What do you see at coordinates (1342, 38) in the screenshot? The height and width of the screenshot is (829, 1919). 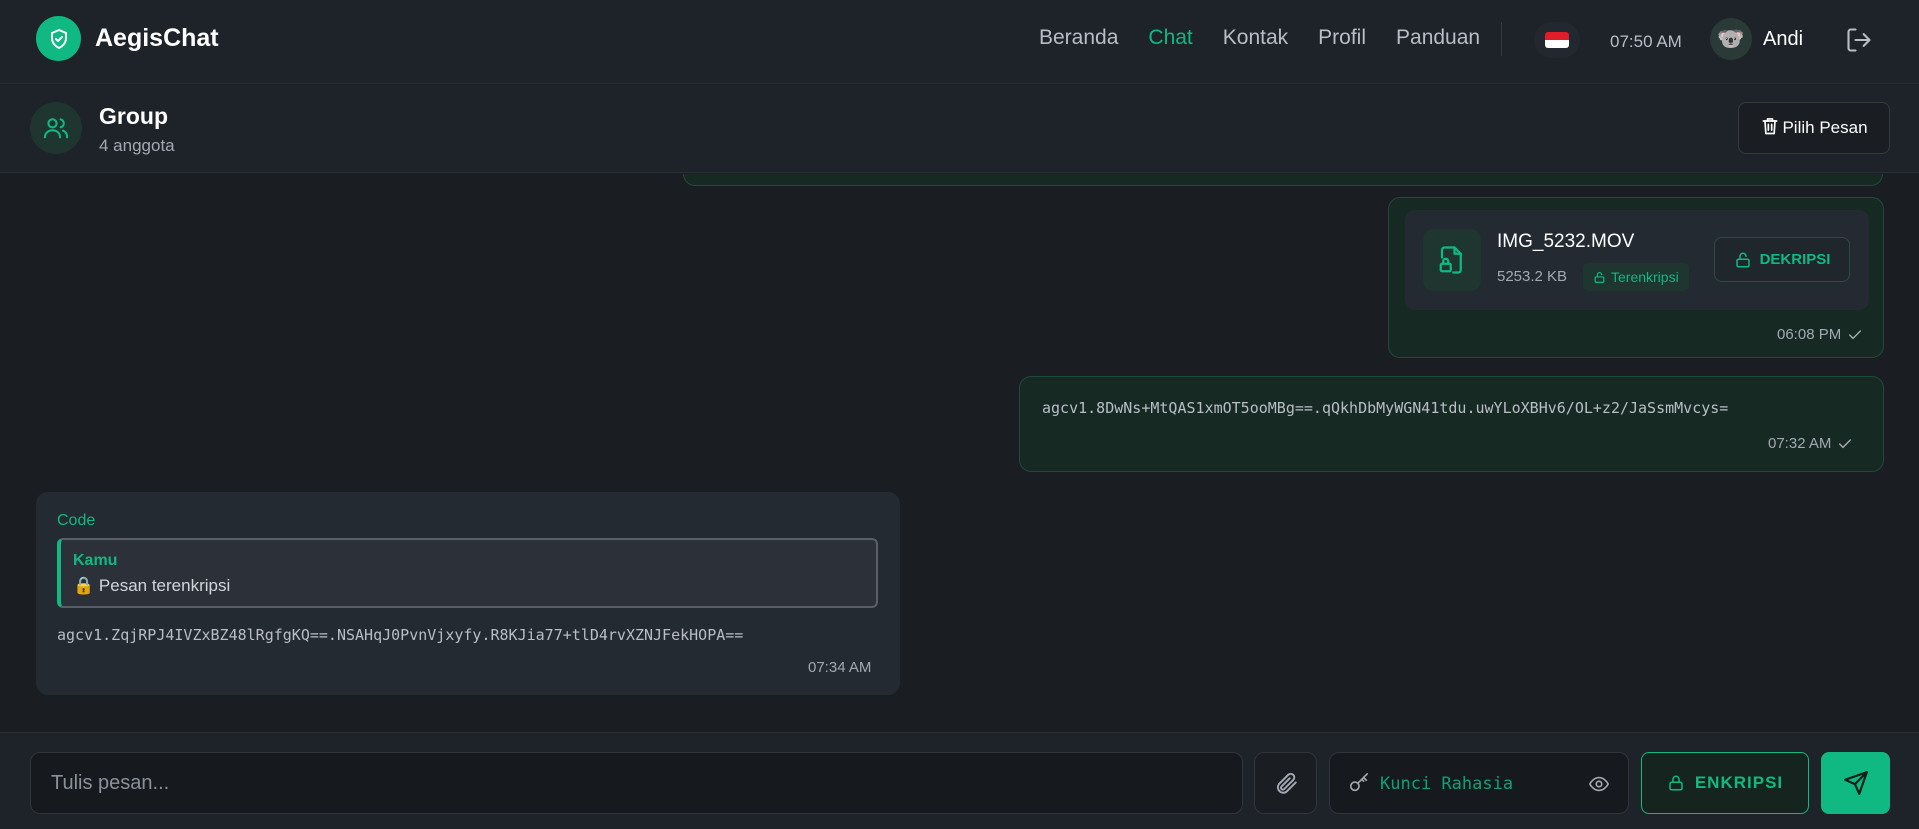 I see `nav-link-profil: Profil` at bounding box center [1342, 38].